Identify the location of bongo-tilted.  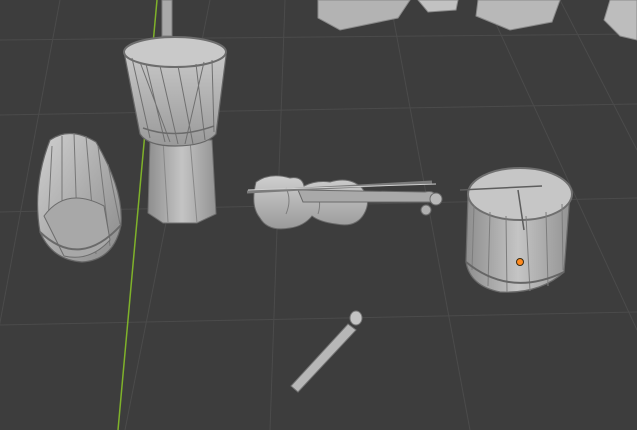
(79, 197).